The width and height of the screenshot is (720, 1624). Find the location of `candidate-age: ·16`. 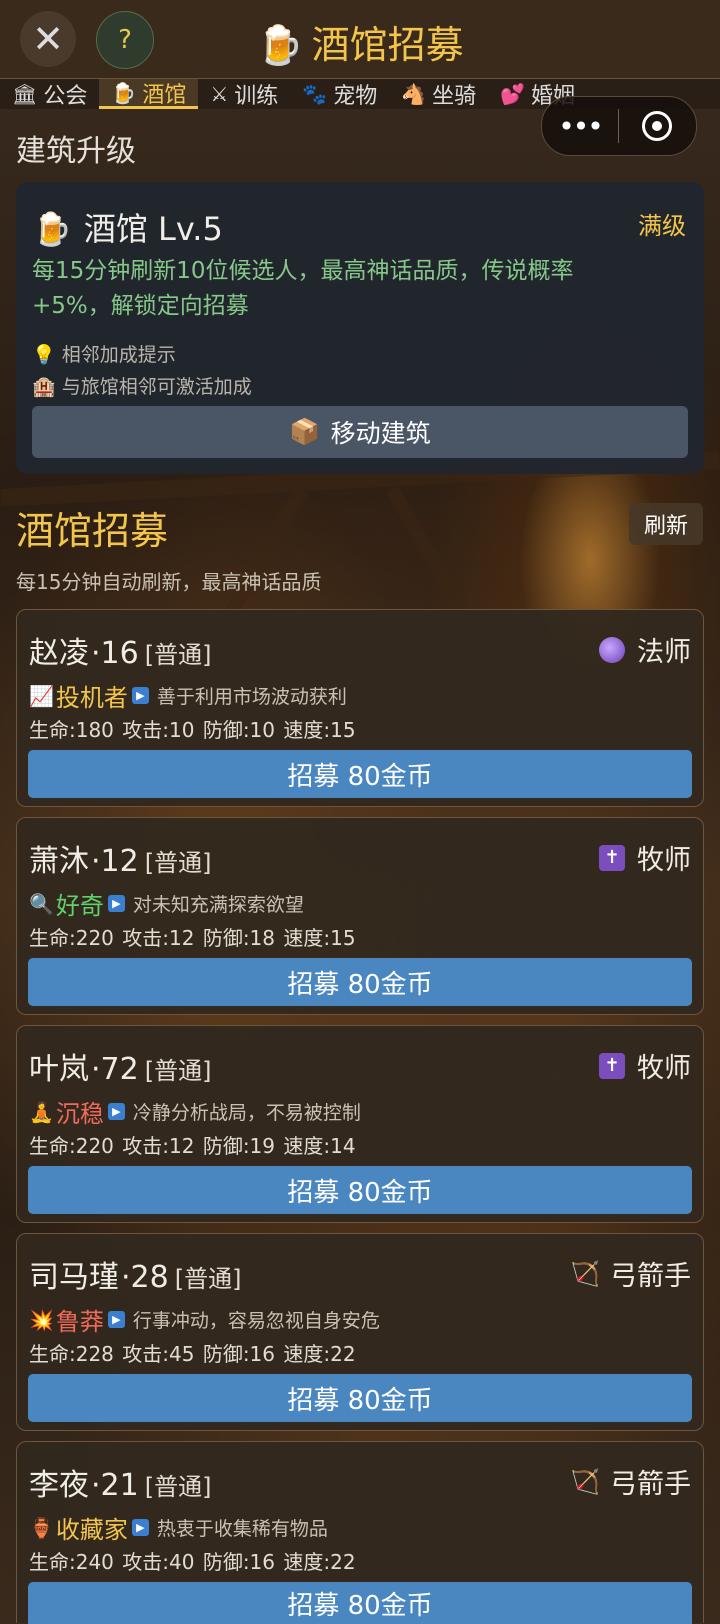

candidate-age: ·16 is located at coordinates (115, 653).